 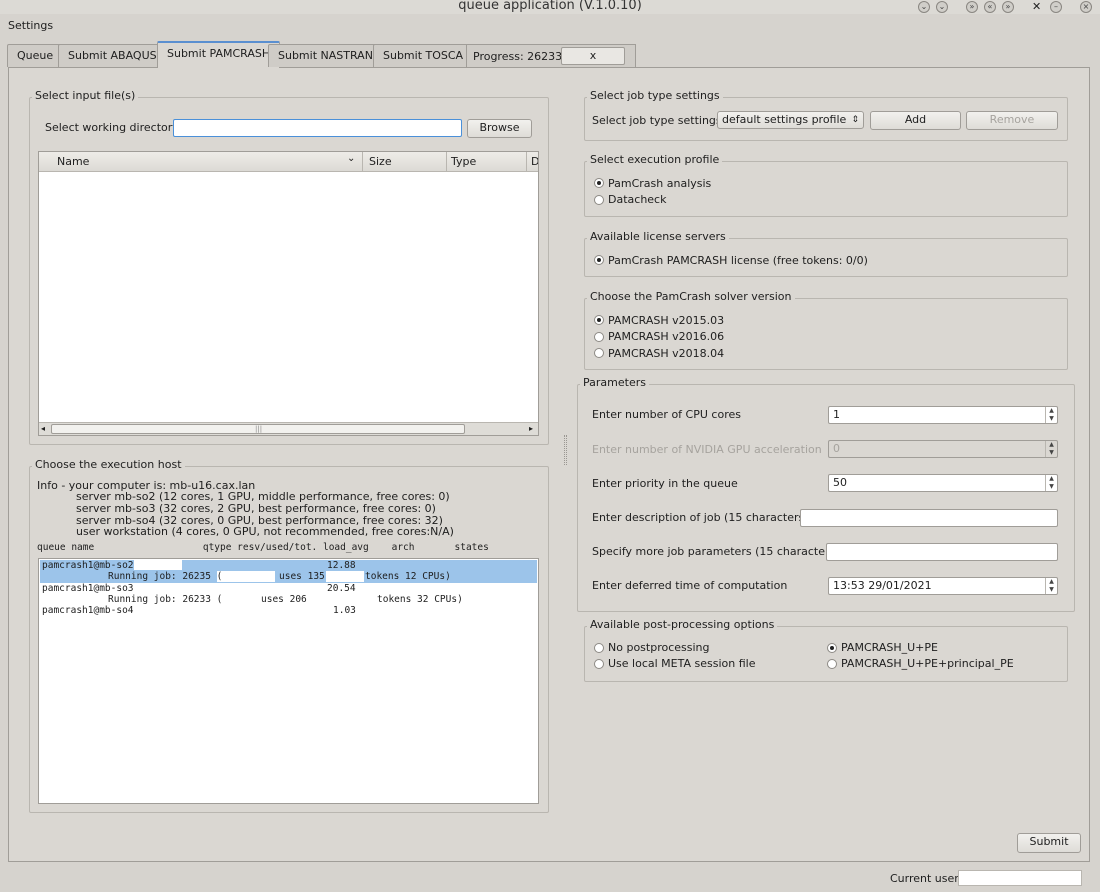 What do you see at coordinates (614, 382) in the screenshot?
I see `parameters-group-label: Parameters` at bounding box center [614, 382].